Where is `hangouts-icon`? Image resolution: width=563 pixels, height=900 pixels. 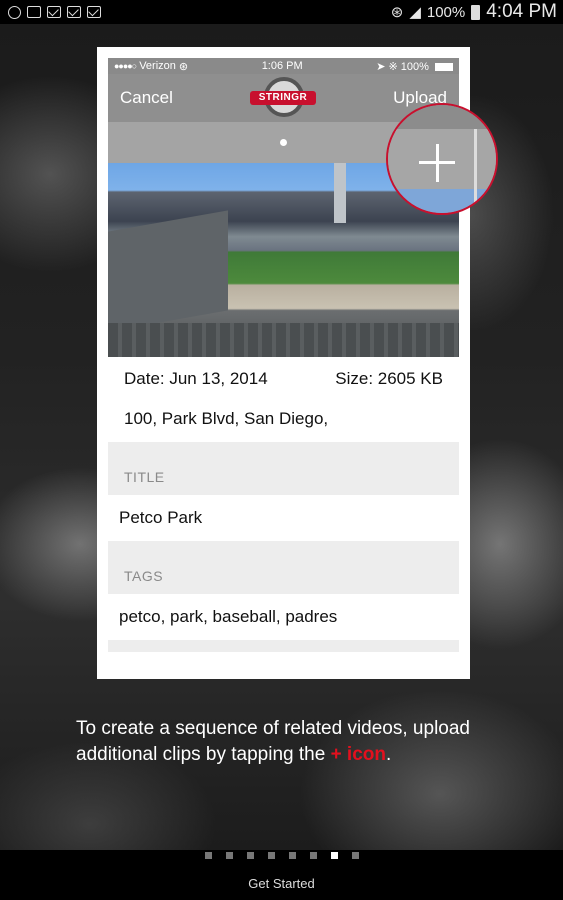
hangouts-icon is located at coordinates (14, 12).